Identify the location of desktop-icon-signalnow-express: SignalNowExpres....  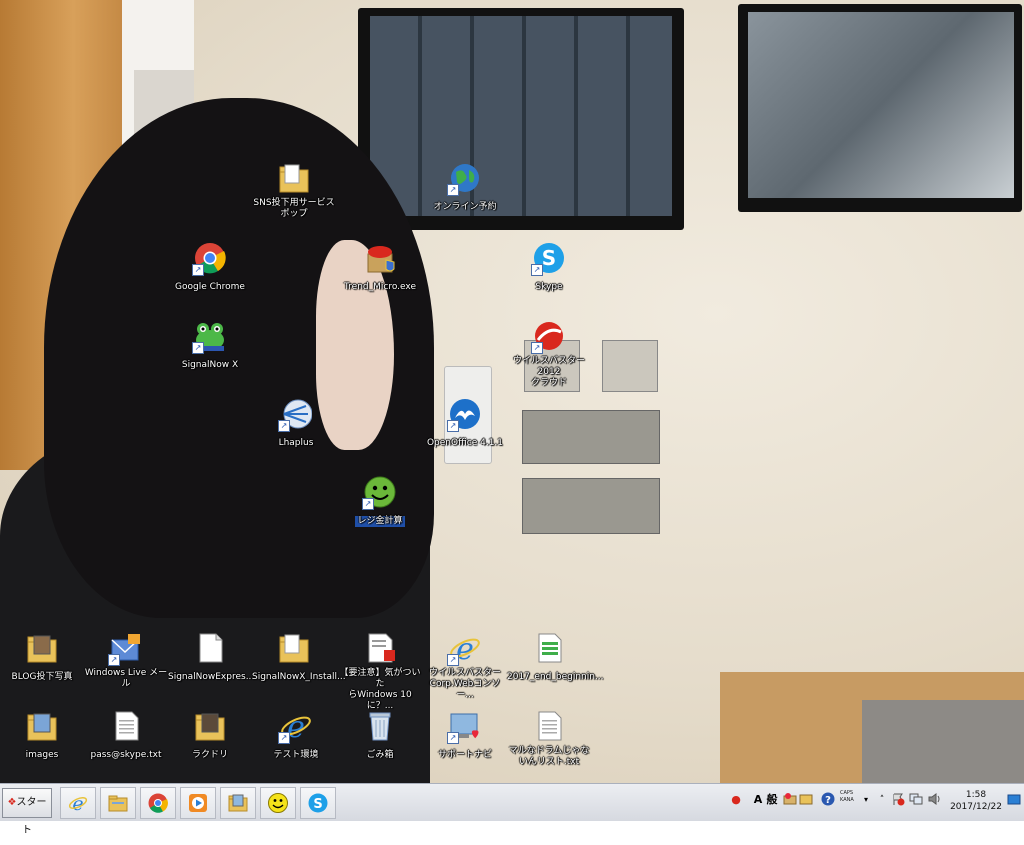
(211, 657).